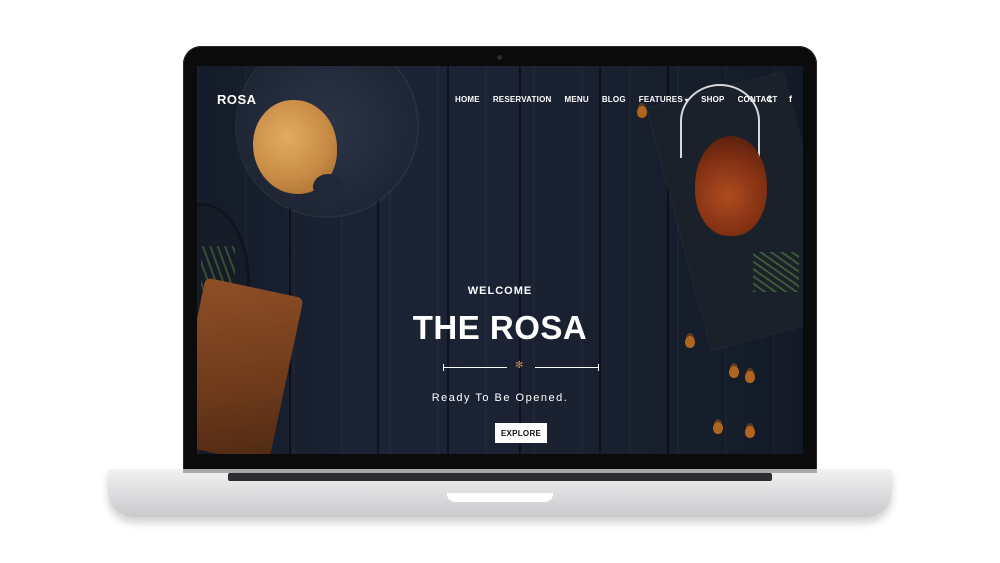  Describe the element at coordinates (521, 433) in the screenshot. I see `explore-button: EXPLORE` at that location.